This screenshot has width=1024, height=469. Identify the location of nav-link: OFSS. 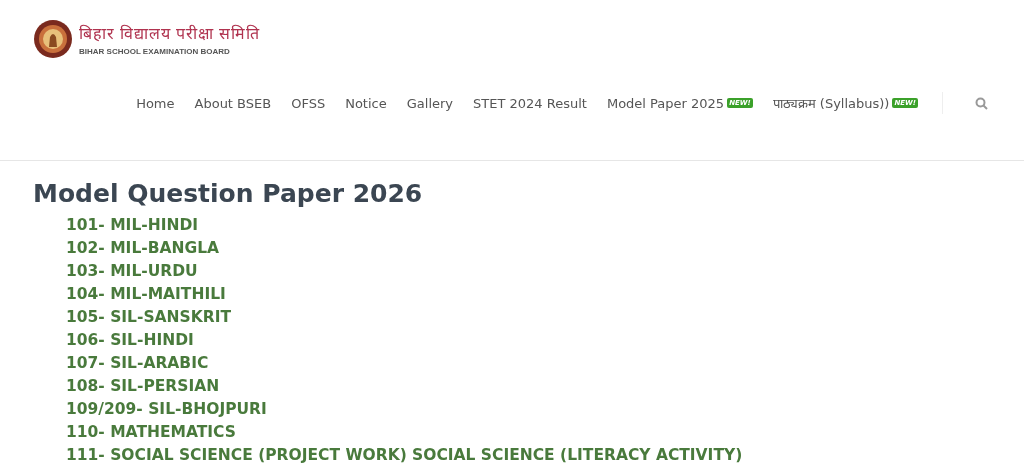
(308, 103).